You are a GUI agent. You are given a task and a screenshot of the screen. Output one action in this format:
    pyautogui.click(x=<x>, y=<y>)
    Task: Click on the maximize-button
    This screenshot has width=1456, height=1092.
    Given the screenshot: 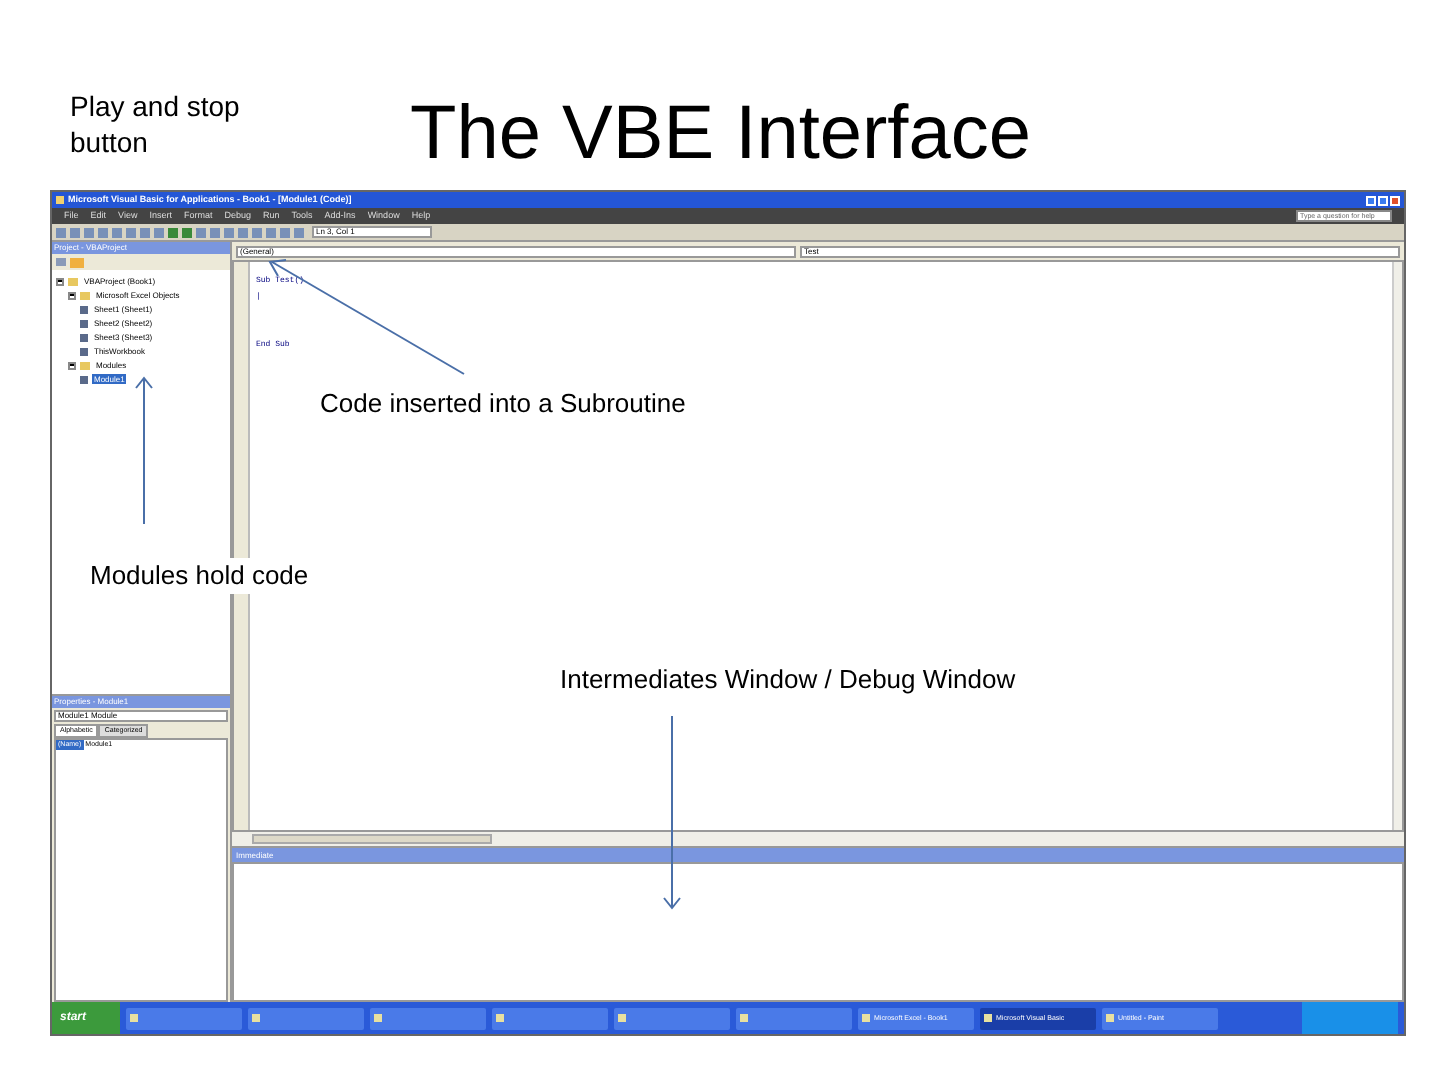 What is the action you would take?
    pyautogui.click(x=1383, y=200)
    